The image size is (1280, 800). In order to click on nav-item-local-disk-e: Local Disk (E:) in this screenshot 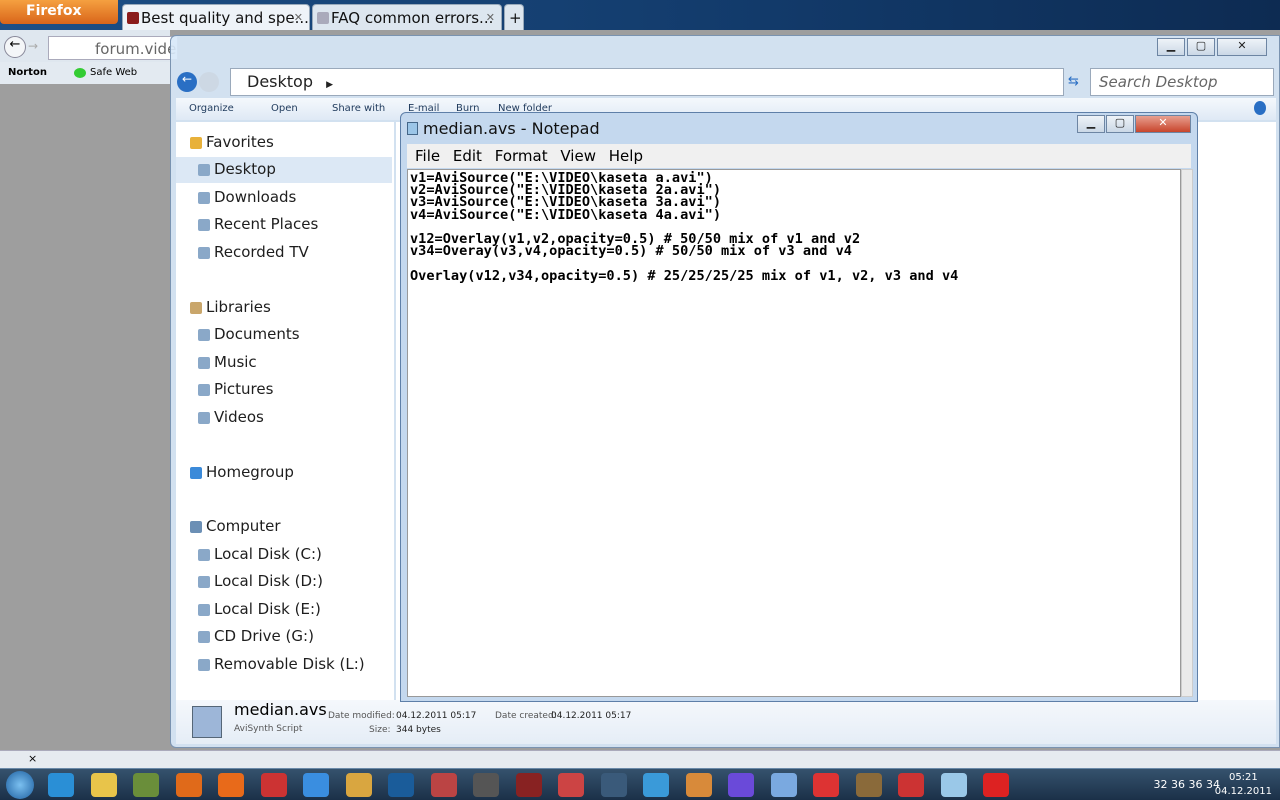, I will do `click(284, 610)`.